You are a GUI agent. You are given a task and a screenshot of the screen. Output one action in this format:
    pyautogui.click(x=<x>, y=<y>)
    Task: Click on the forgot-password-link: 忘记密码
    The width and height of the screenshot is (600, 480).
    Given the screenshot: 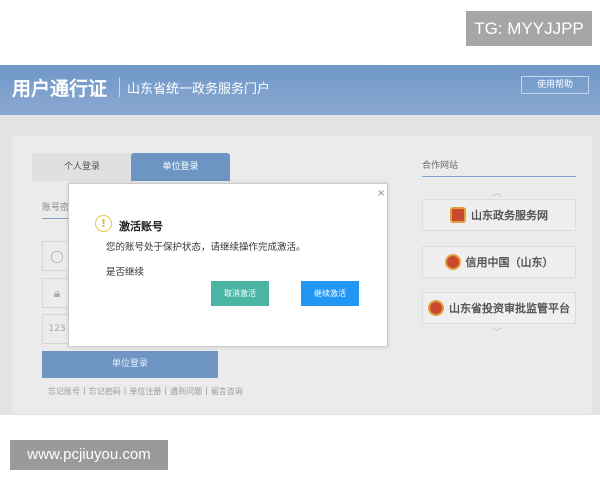 What is the action you would take?
    pyautogui.click(x=105, y=391)
    